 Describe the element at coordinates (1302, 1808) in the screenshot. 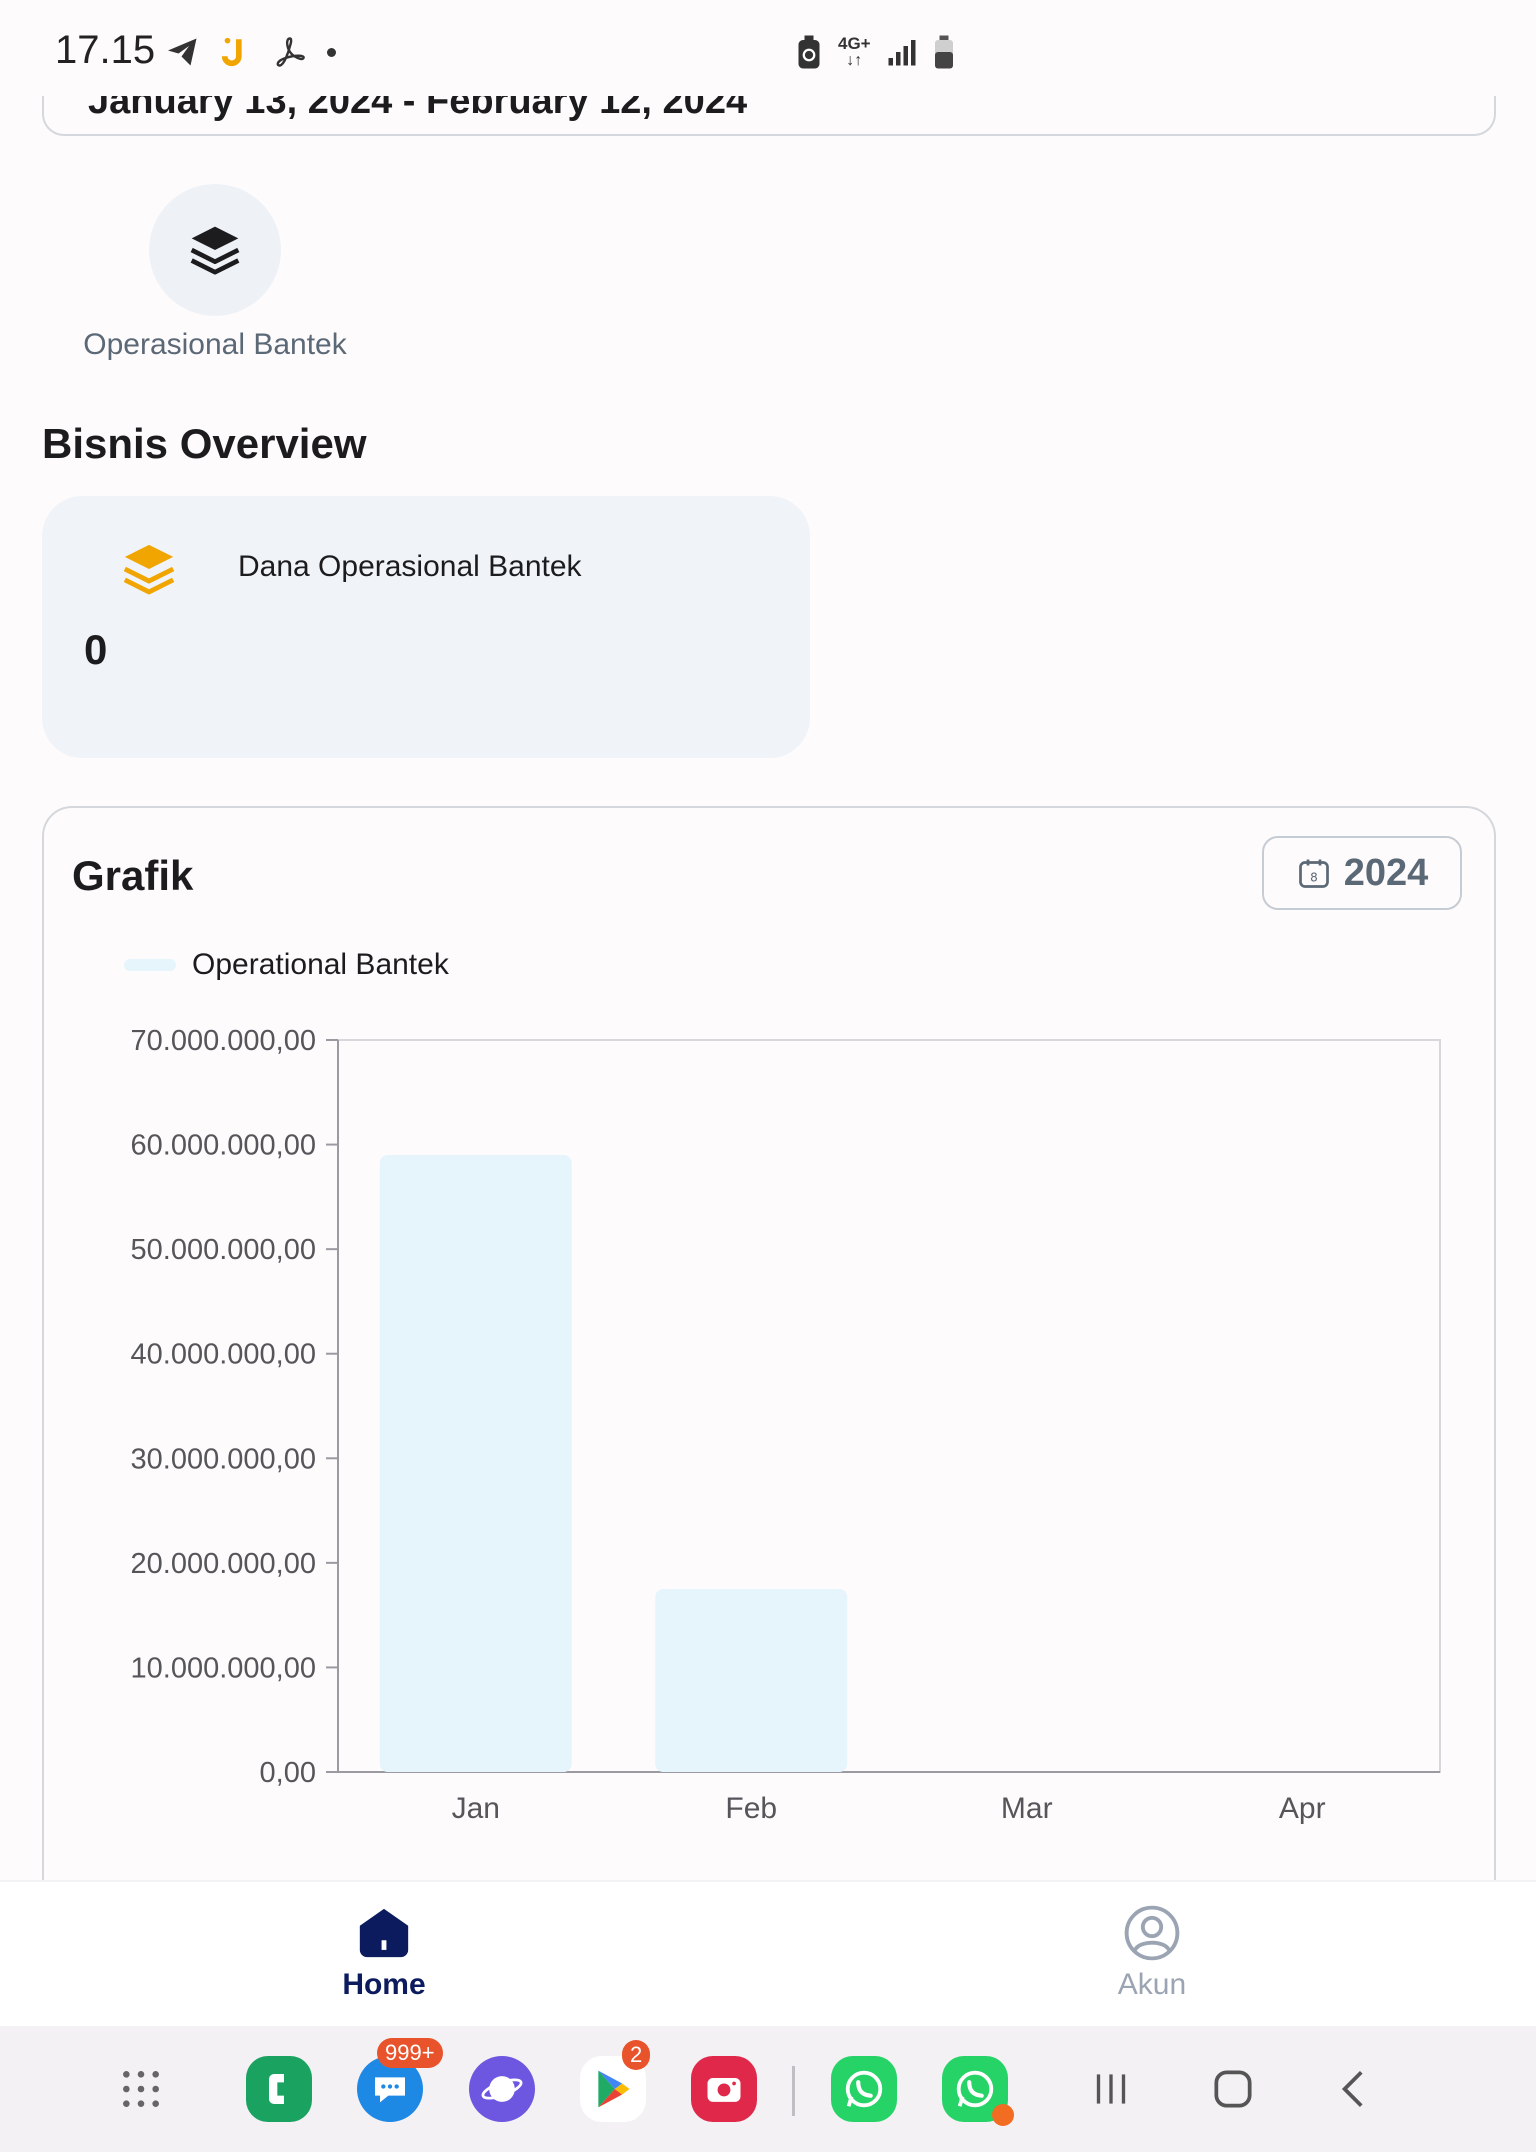

I see `x-tick-label: Apr` at that location.